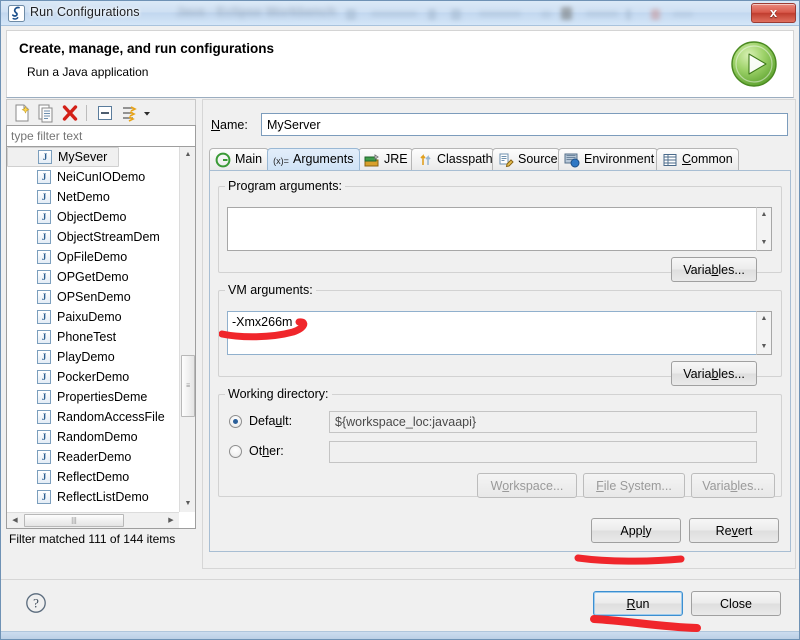  I want to click on apply-button: Apply, so click(636, 530).